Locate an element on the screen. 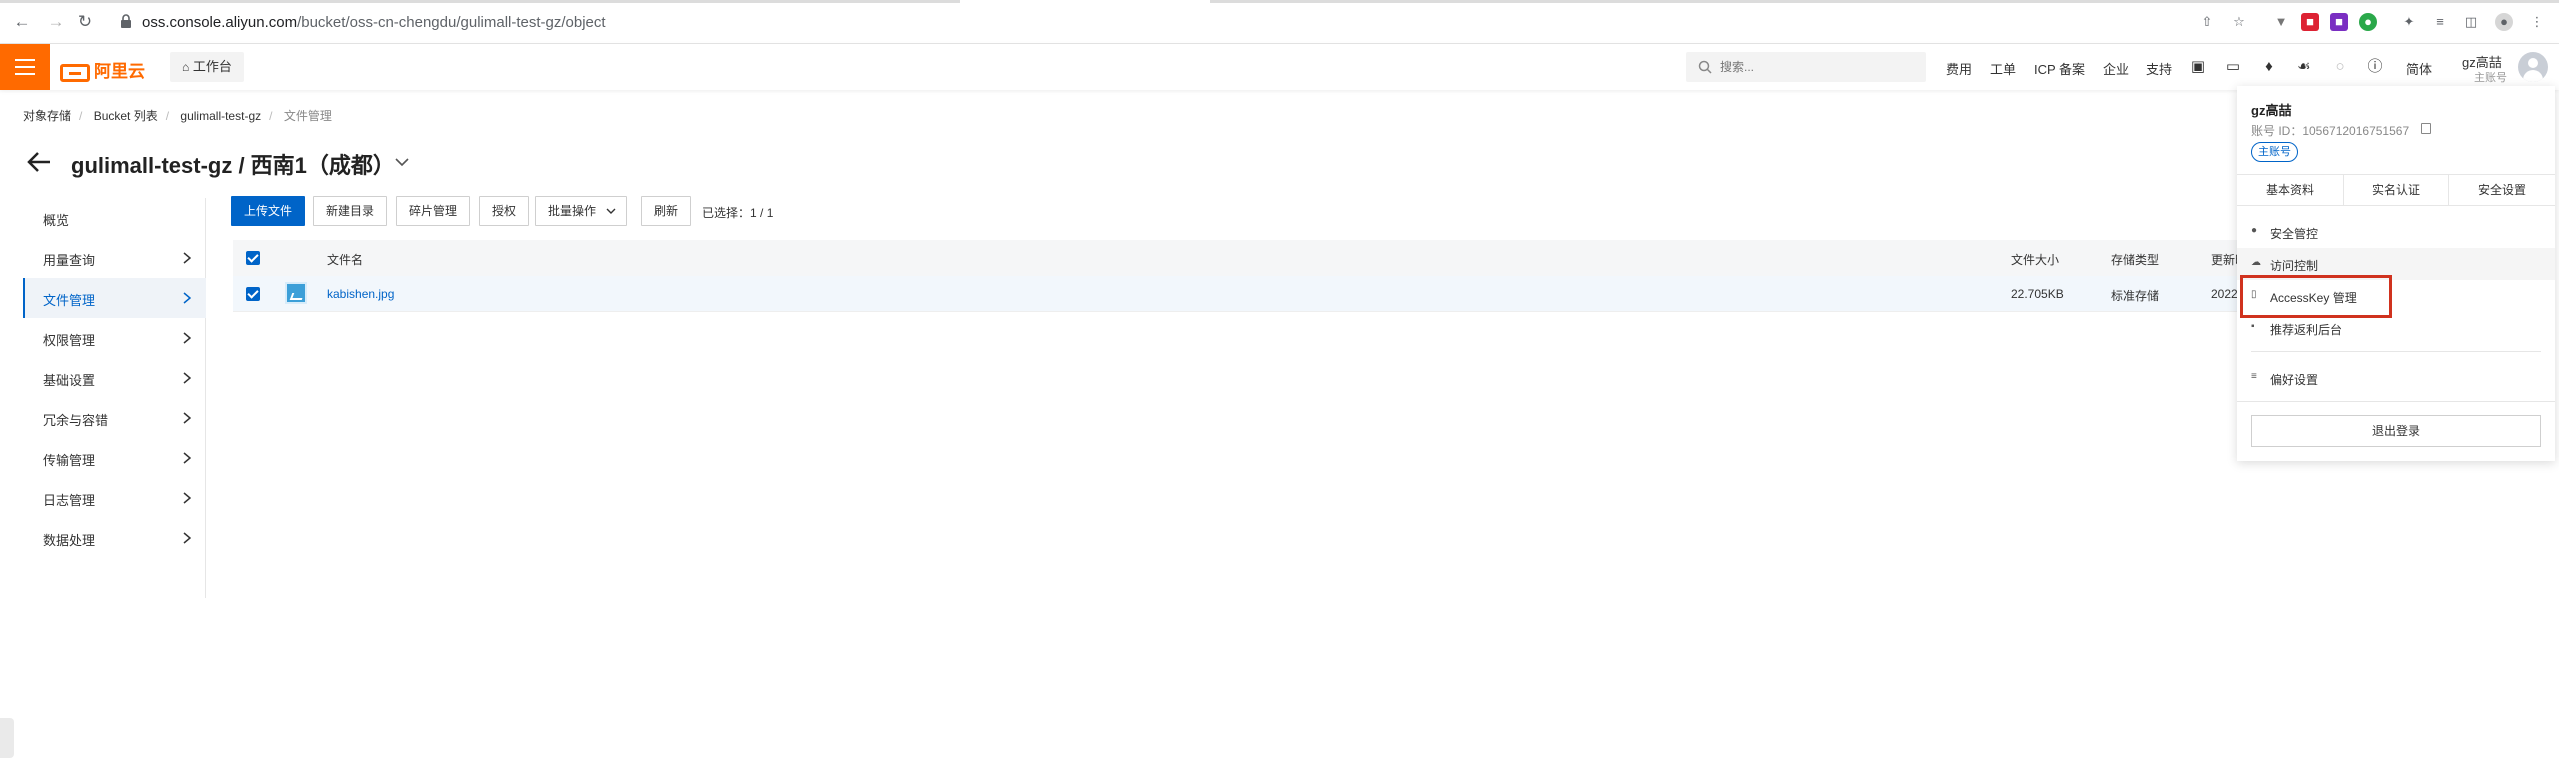  tab-real-name: 实名认证 is located at coordinates (2396, 190).